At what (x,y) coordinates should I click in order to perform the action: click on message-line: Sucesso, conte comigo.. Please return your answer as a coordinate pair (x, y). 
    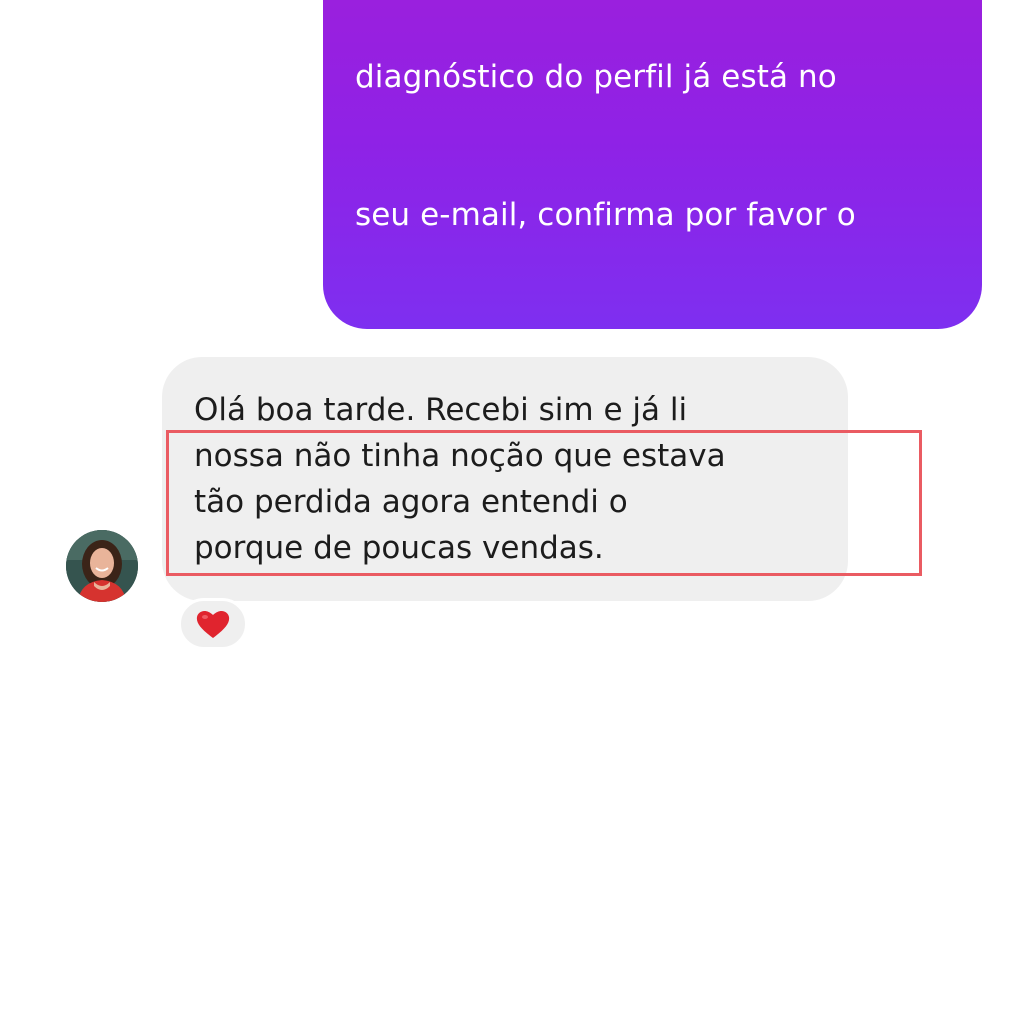
    Looking at the image, I should click on (539, 905).